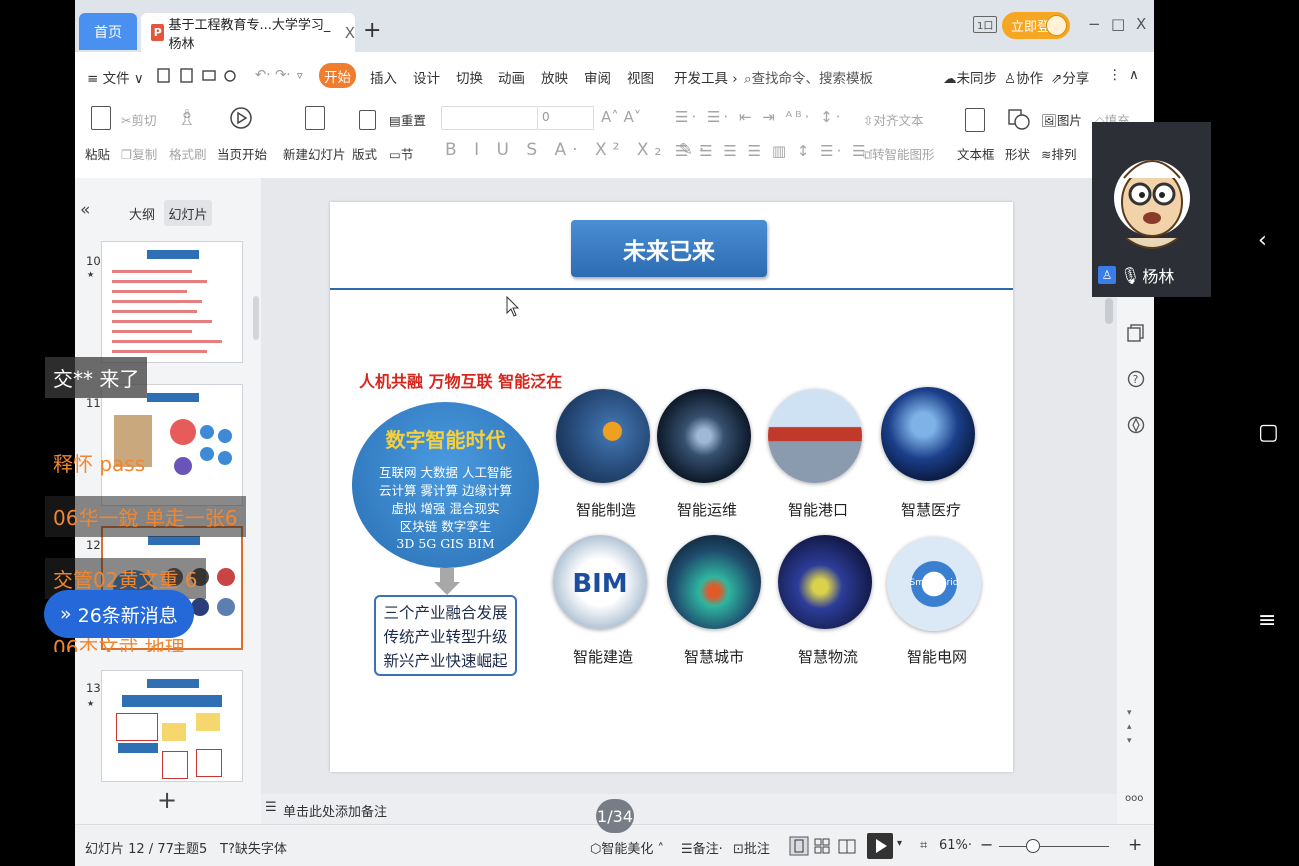 This screenshot has height=866, width=1299. What do you see at coordinates (383, 77) in the screenshot?
I see `menu-insert: 插入` at bounding box center [383, 77].